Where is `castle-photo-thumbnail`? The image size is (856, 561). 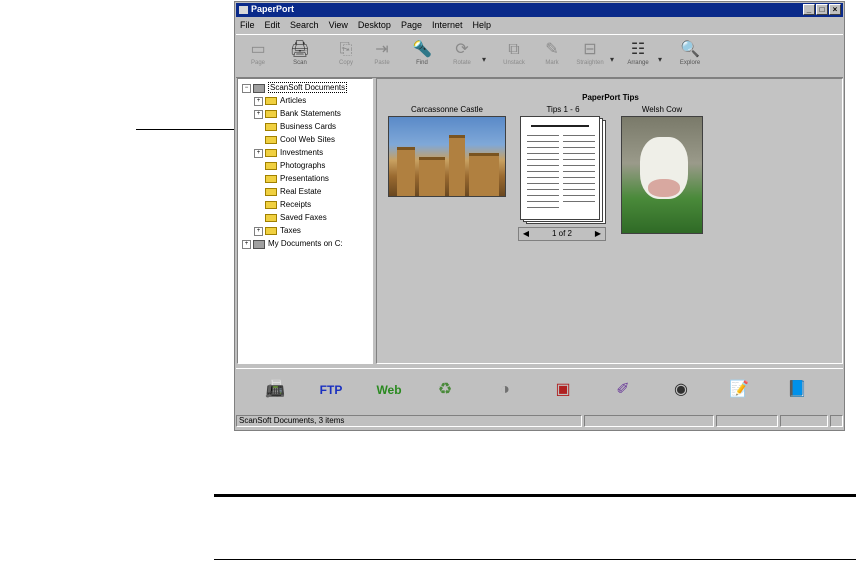 castle-photo-thumbnail is located at coordinates (447, 156).